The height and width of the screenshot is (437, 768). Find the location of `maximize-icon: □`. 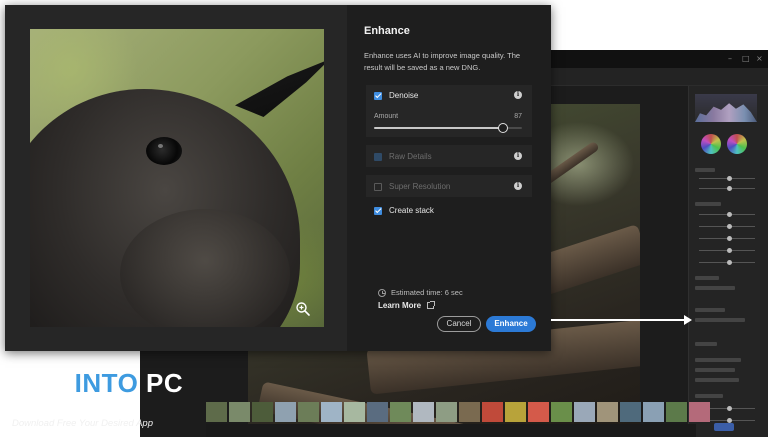

maximize-icon: □ is located at coordinates (746, 59).